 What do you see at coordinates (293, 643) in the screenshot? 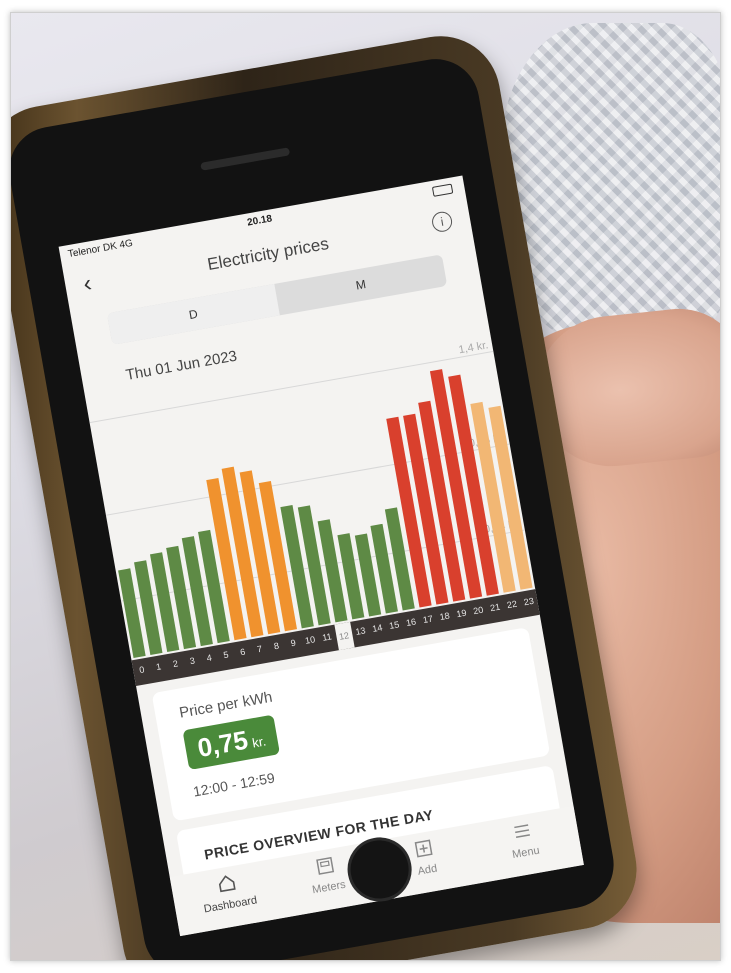
I see `hour-tick-label: 9` at bounding box center [293, 643].